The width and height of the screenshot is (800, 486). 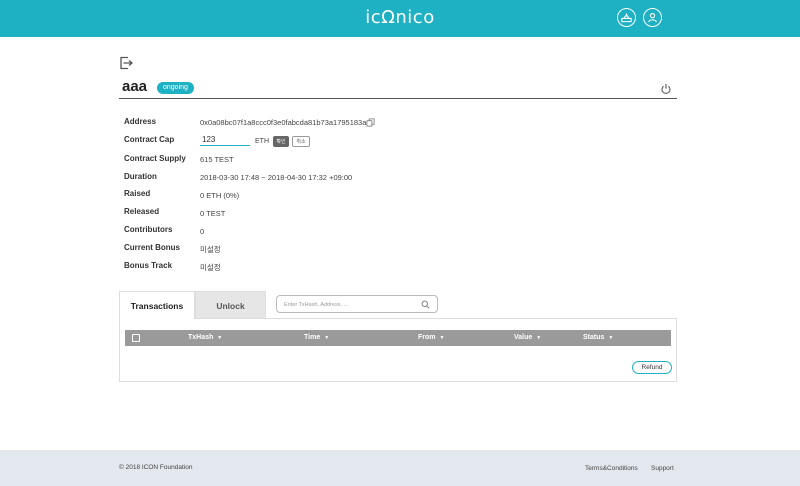 What do you see at coordinates (155, 158) in the screenshot?
I see `contract-supply-label: Contract Supply` at bounding box center [155, 158].